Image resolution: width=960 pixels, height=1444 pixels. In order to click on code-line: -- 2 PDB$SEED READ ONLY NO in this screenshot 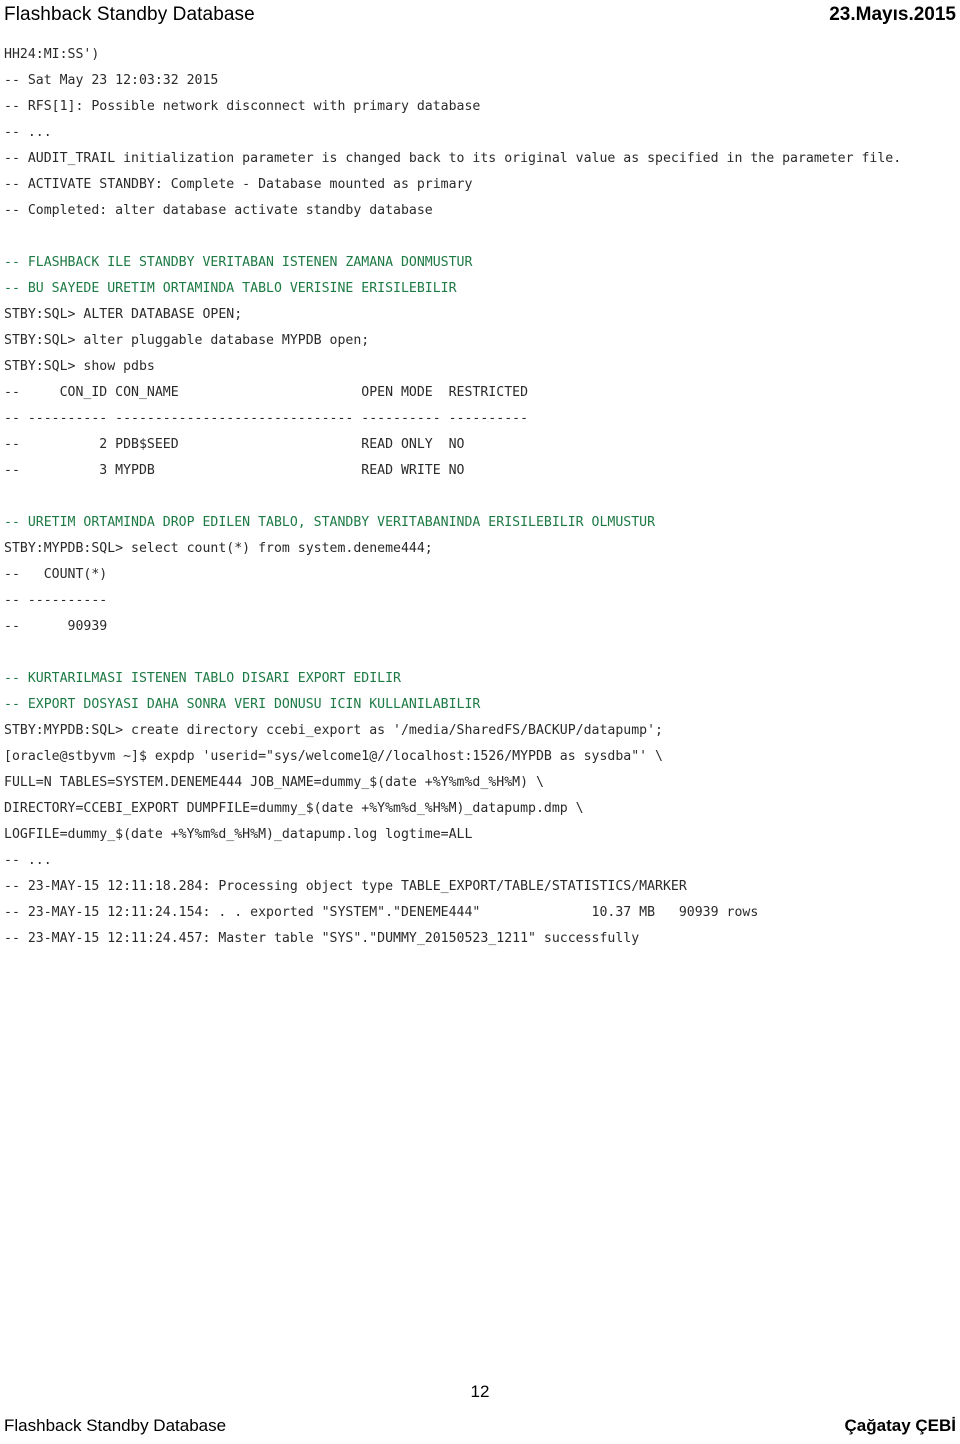, I will do `click(234, 444)`.